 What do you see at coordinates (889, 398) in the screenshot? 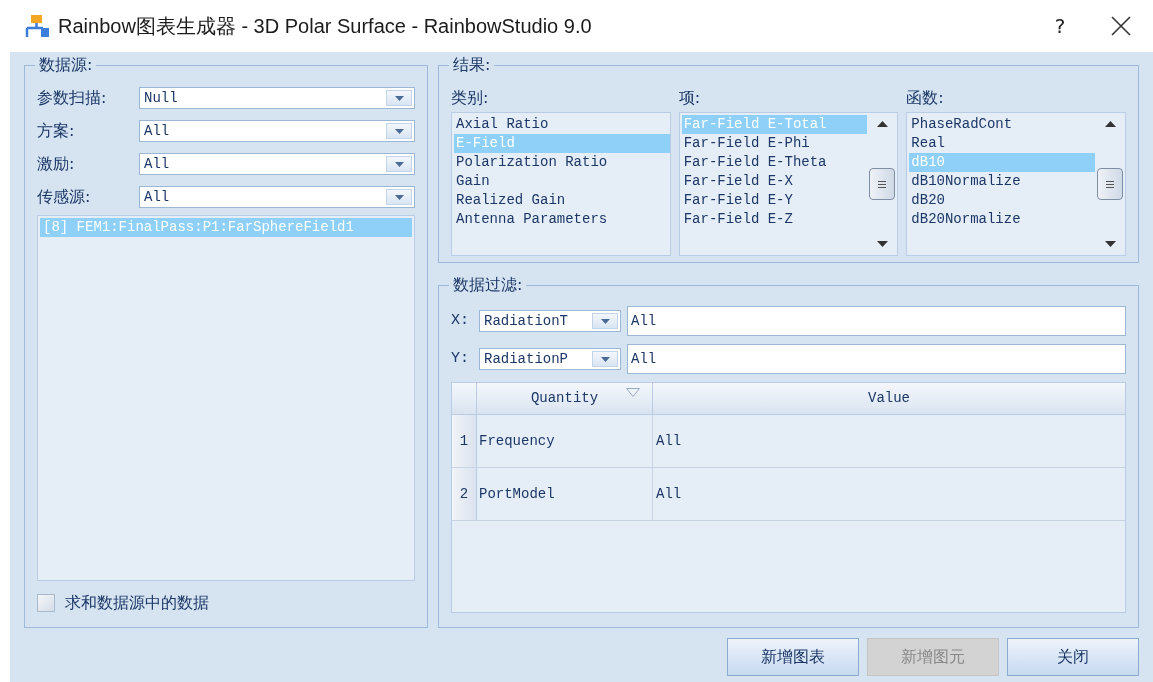
I see `column-header: Value` at bounding box center [889, 398].